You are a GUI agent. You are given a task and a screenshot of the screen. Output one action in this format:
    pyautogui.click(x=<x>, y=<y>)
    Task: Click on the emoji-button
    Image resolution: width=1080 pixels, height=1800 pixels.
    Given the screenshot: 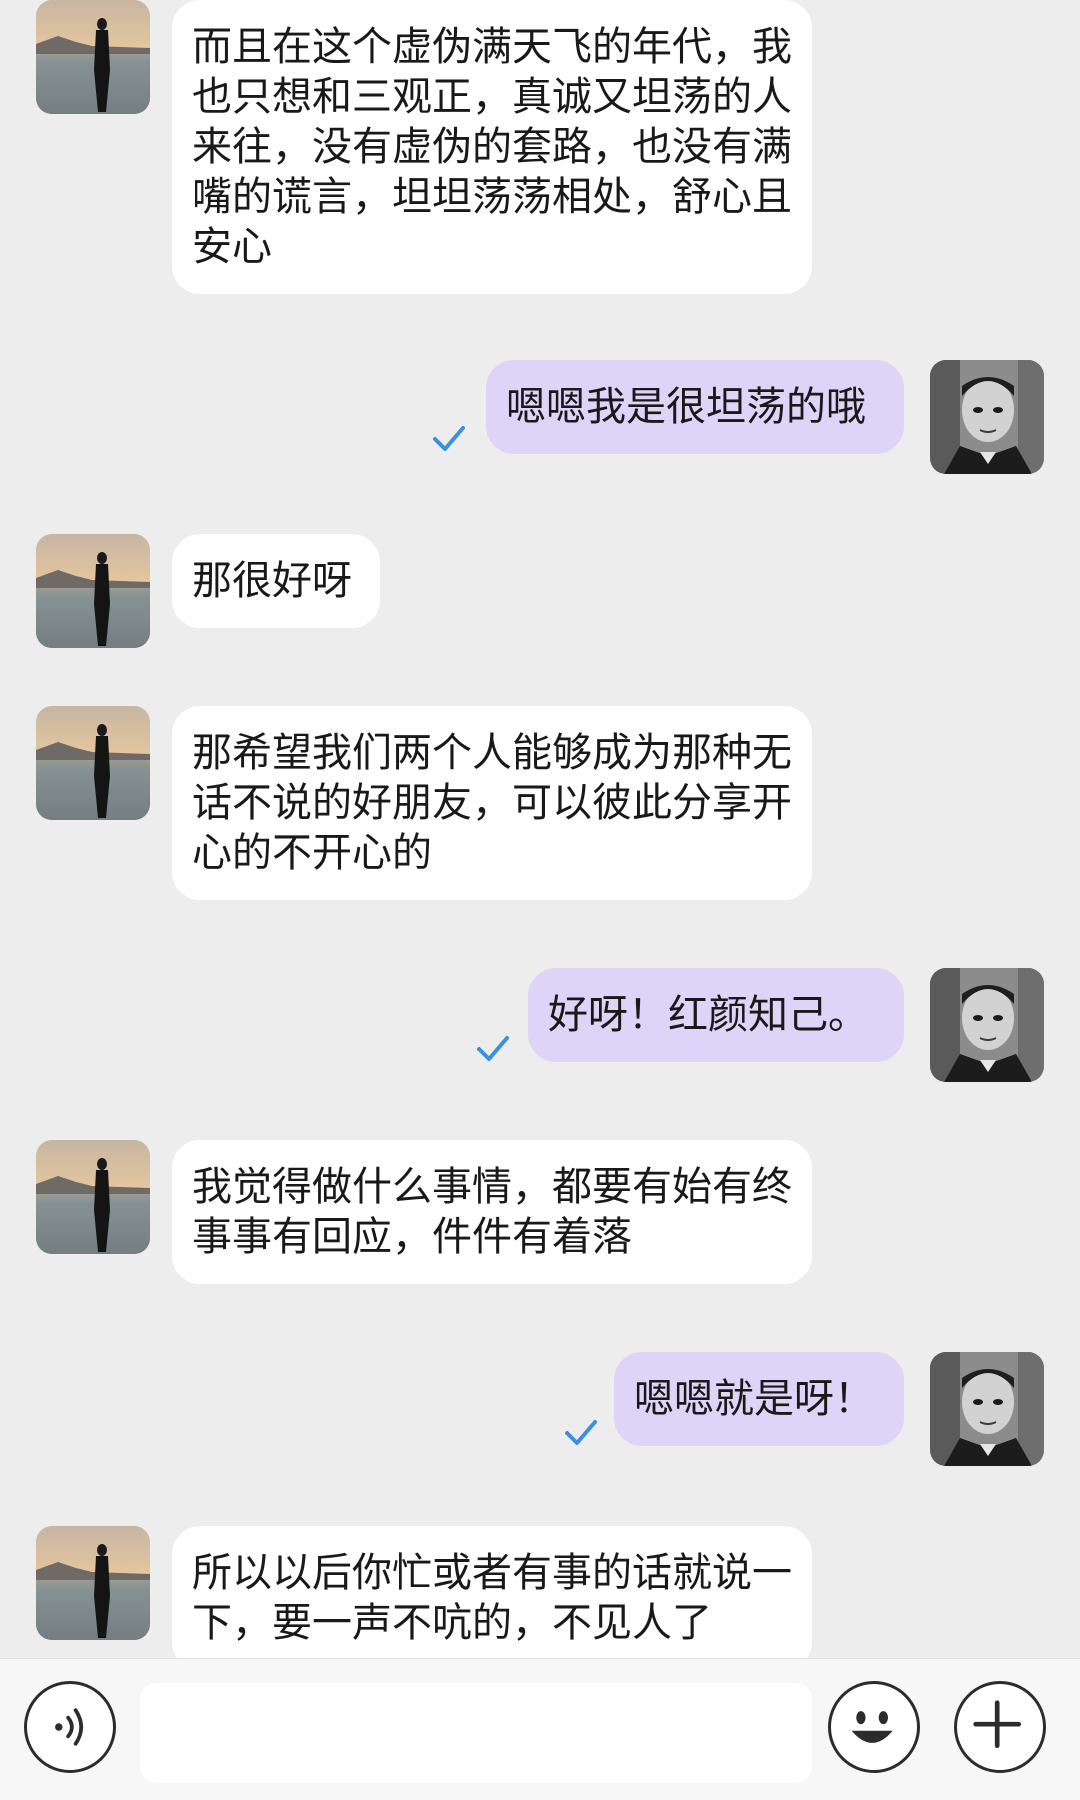 What is the action you would take?
    pyautogui.click(x=874, y=1727)
    